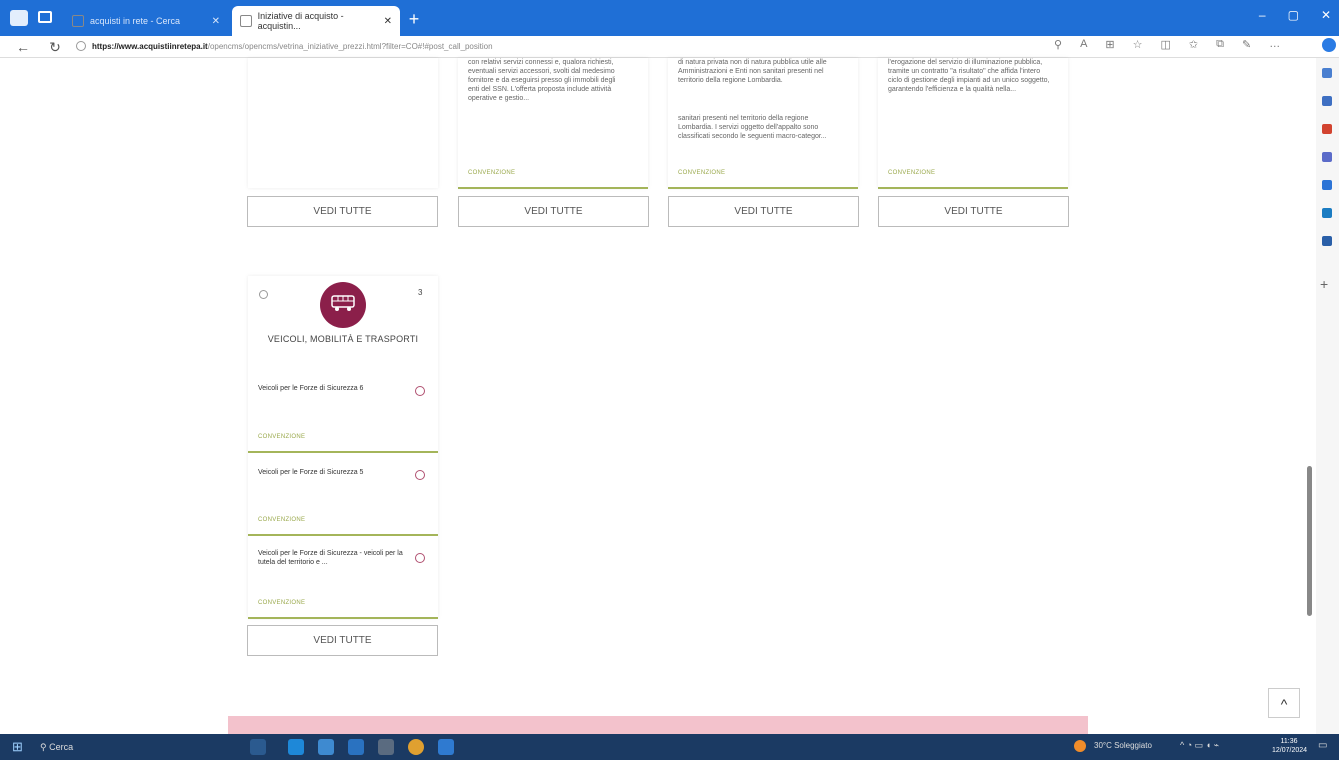 The width and height of the screenshot is (1339, 760). Describe the element at coordinates (420, 292) in the screenshot. I see `initiative-count: 3` at that location.